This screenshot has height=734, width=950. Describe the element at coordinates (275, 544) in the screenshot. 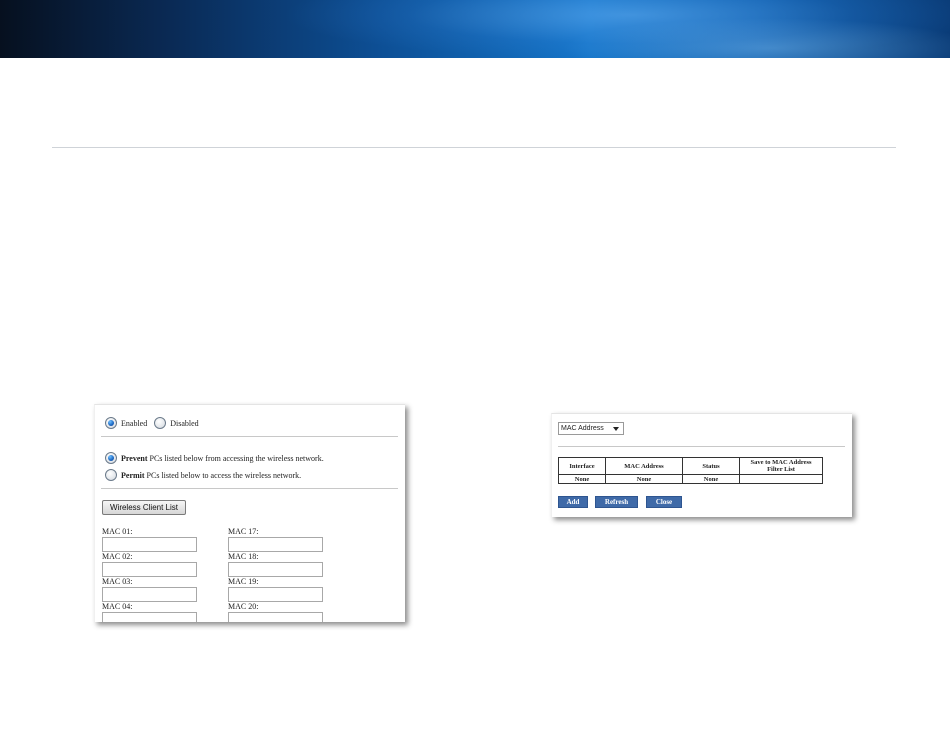

I see `mac-17-input` at that location.